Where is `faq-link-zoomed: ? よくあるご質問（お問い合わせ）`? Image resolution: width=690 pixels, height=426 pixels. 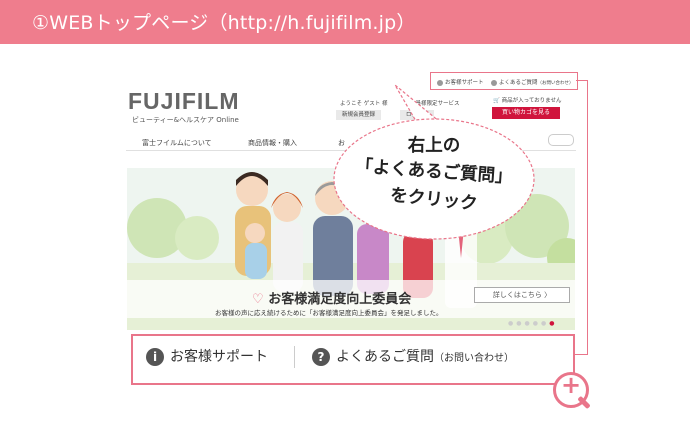
faq-link-zoomed: ? よくあるご質問（お問い合わせ） is located at coordinates (413, 356).